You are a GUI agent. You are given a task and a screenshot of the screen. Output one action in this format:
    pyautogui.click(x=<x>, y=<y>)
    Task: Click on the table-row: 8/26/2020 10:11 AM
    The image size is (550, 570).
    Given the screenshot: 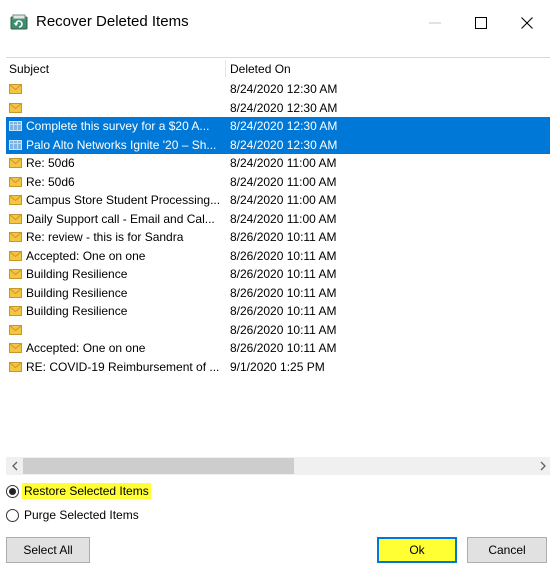 What is the action you would take?
    pyautogui.click(x=278, y=330)
    